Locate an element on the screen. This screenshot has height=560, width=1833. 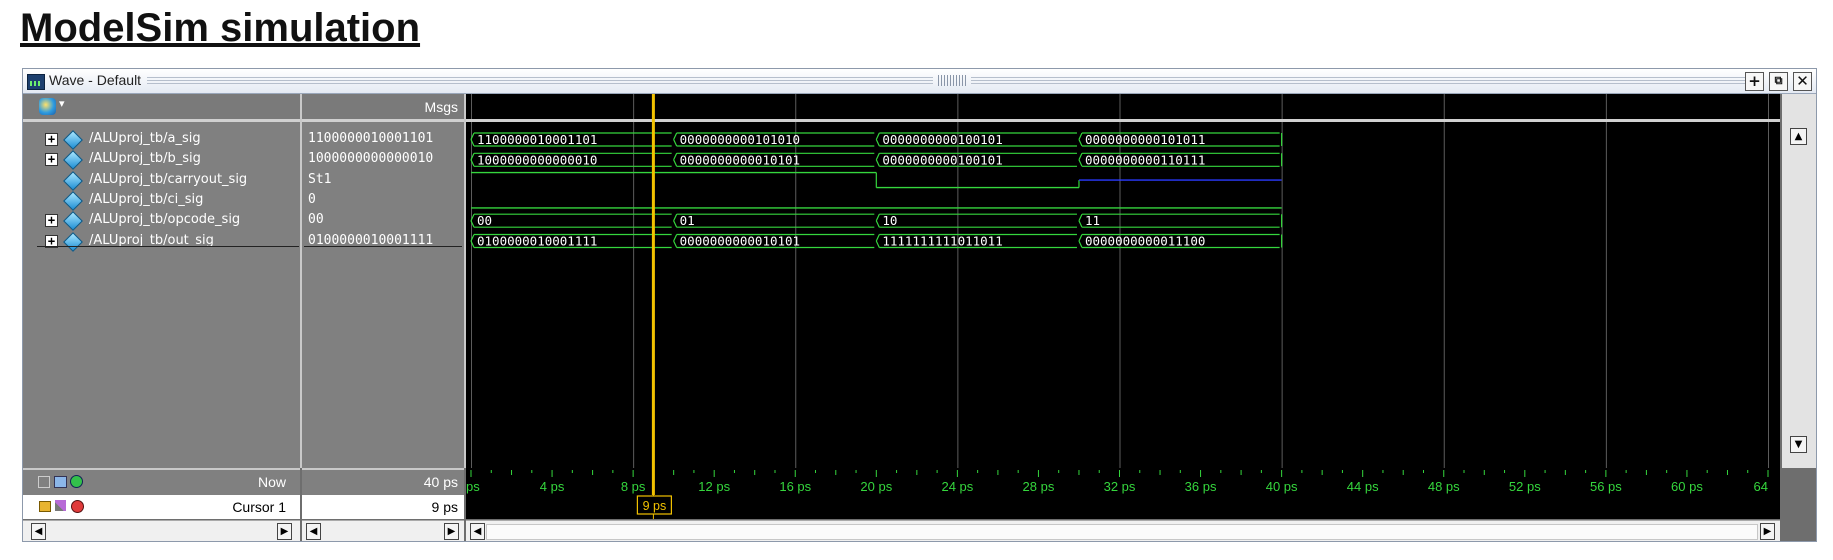
ruler-label: 12 ps is located at coordinates (714, 486).